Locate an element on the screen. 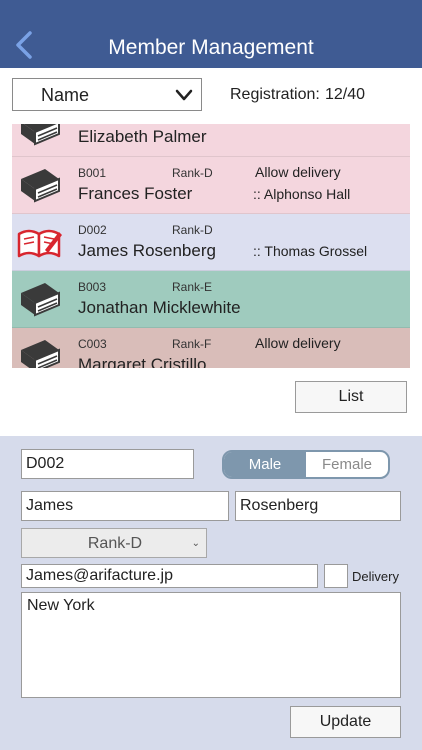 The height and width of the screenshot is (750, 422). gender-toggle: Male Female is located at coordinates (306, 464).